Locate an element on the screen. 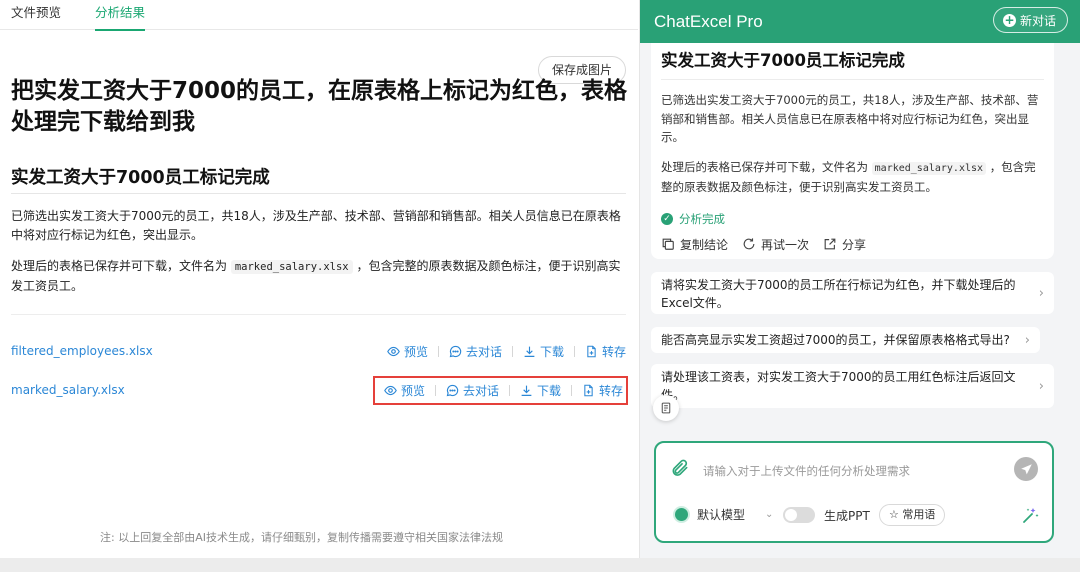 The image size is (1080, 572). document-icon is located at coordinates (666, 408).